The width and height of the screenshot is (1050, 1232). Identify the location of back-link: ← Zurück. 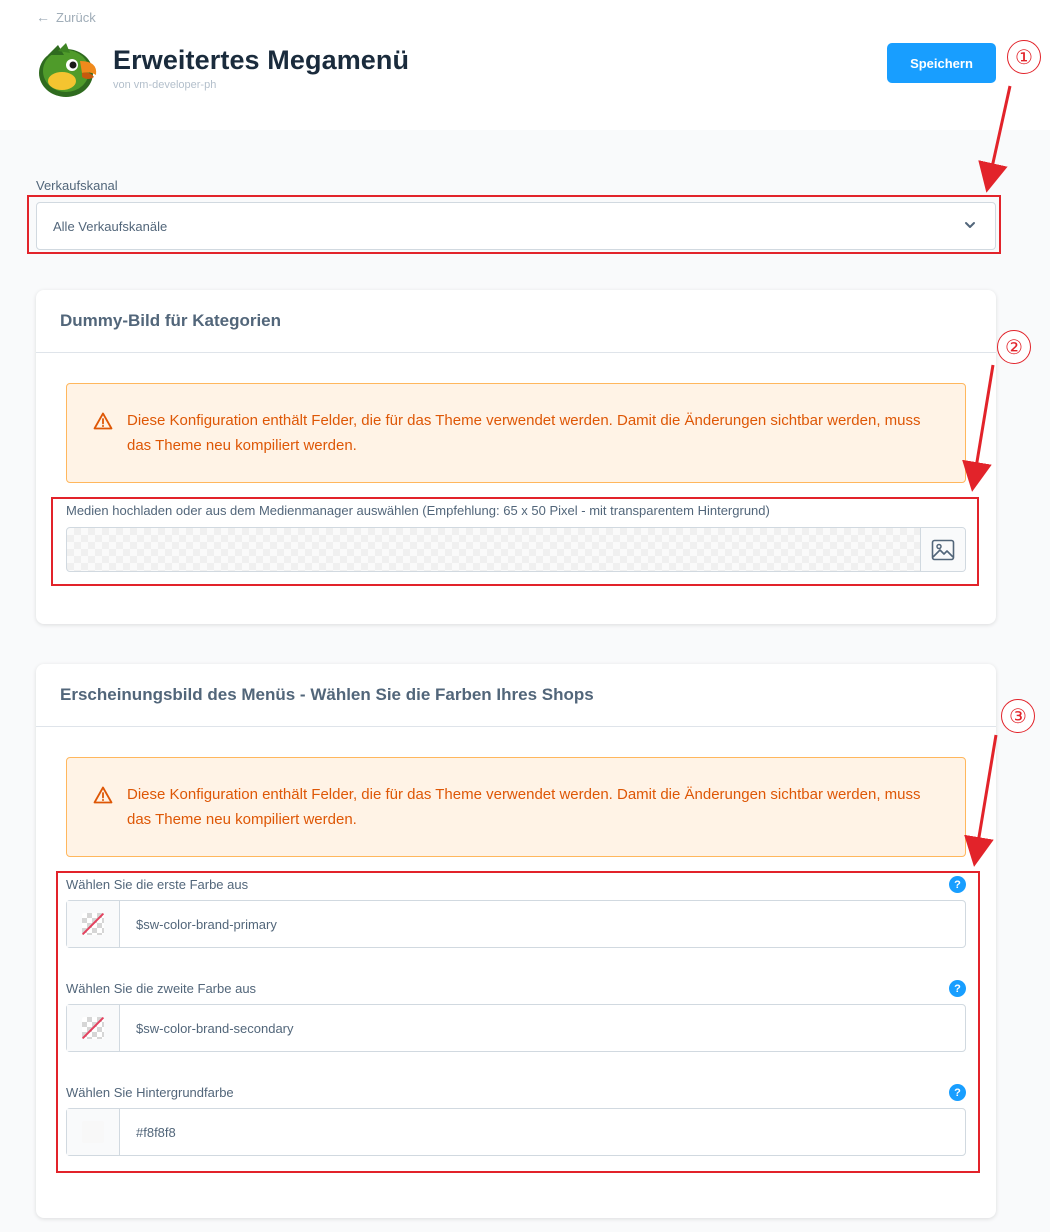
(66, 17).